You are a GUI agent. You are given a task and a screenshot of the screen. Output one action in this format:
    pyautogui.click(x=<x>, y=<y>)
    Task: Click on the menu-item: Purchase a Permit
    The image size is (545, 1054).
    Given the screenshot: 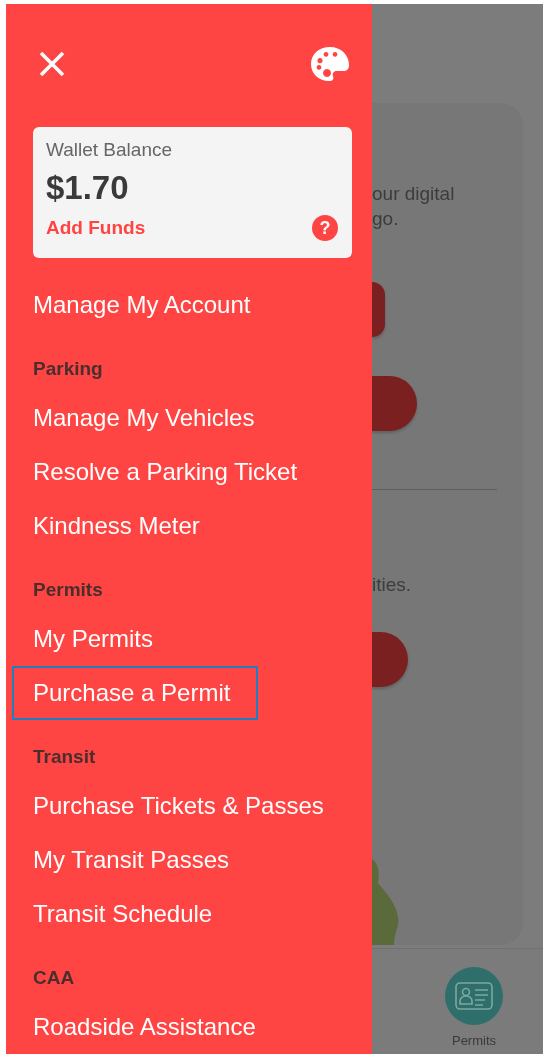 What is the action you would take?
    pyautogui.click(x=135, y=693)
    